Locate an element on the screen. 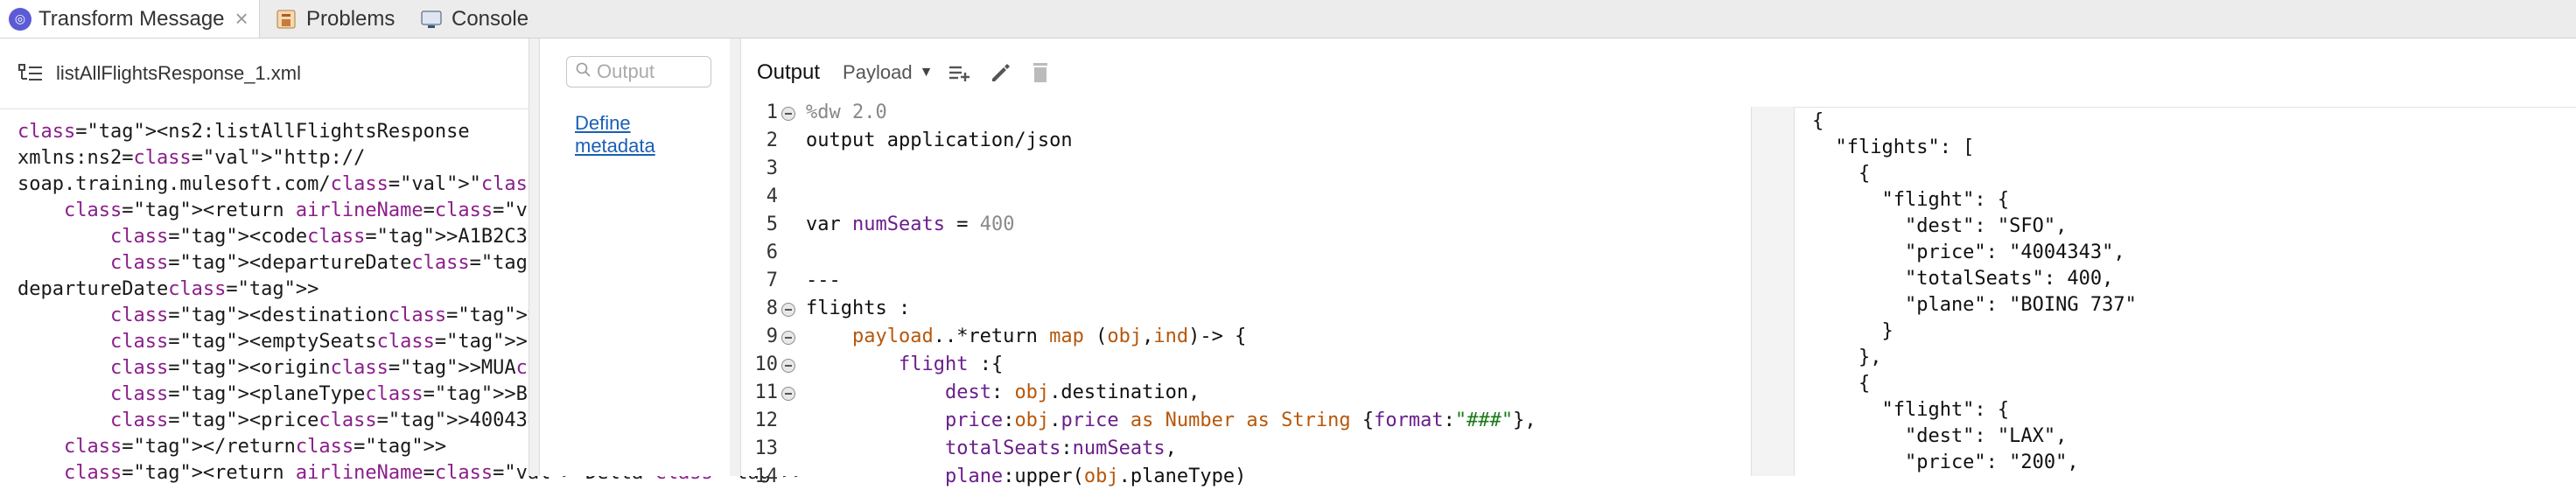 Image resolution: width=2576 pixels, height=490 pixels. close-icon: × is located at coordinates (241, 18).